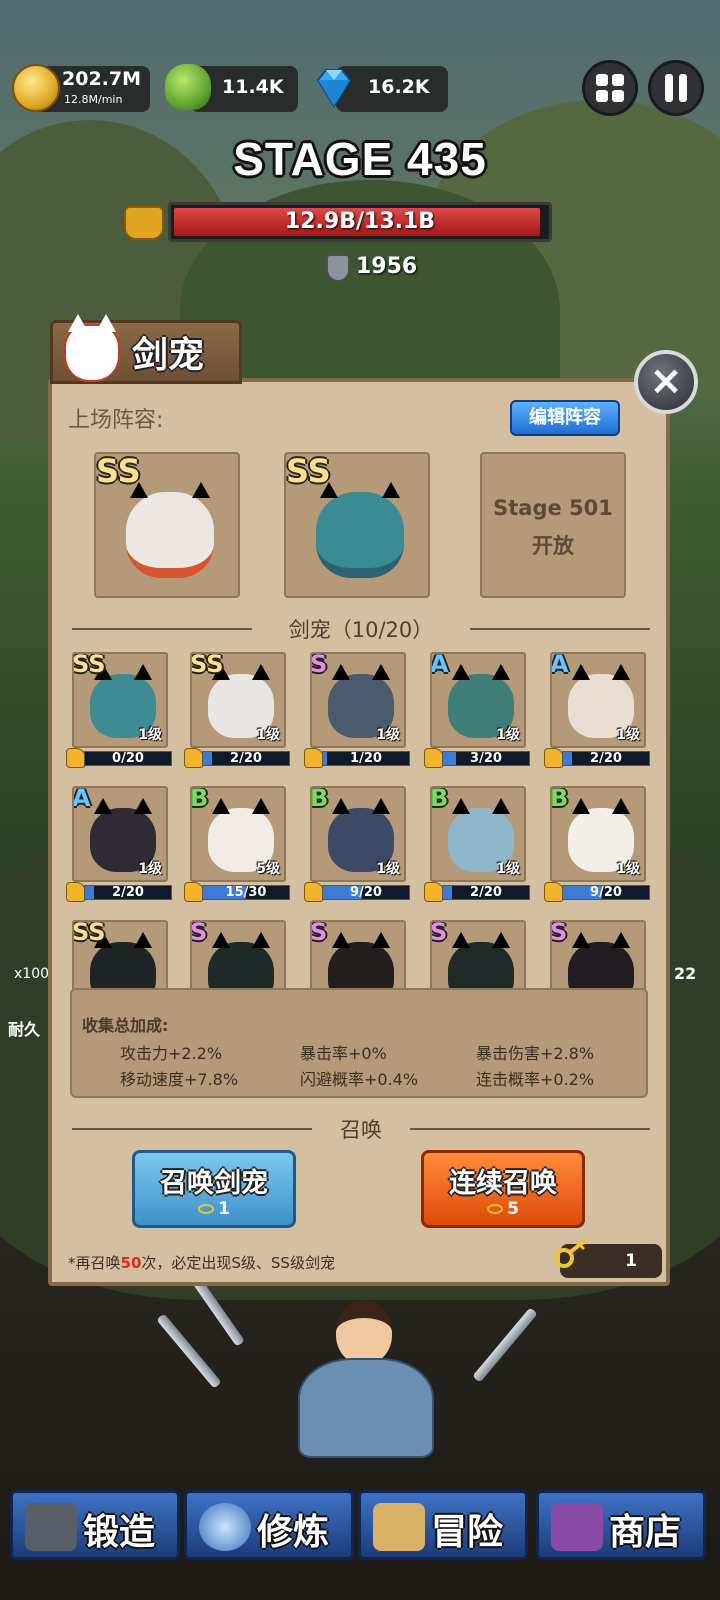  Describe the element at coordinates (269, 1525) in the screenshot. I see `nav-cultivate: 修炼` at that location.